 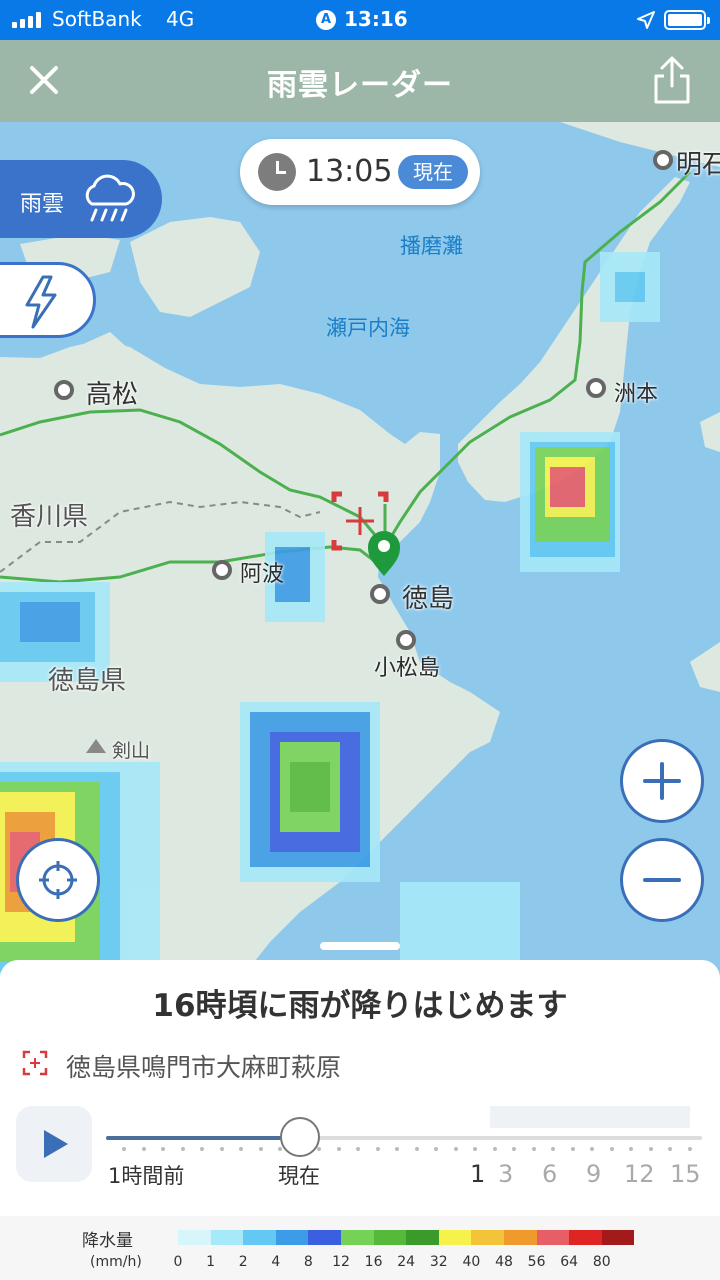 What do you see at coordinates (41, 302) in the screenshot?
I see `lightning-icon` at bounding box center [41, 302].